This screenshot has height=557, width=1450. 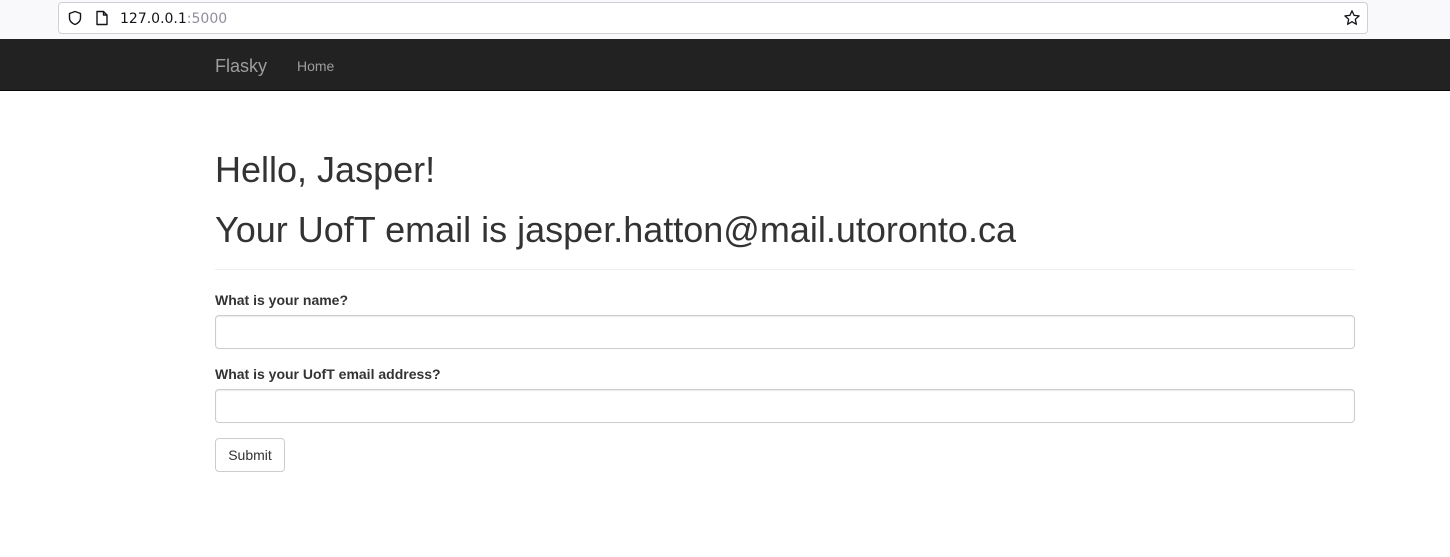 What do you see at coordinates (328, 374) in the screenshot?
I see `email-label: What is your UofT email address?` at bounding box center [328, 374].